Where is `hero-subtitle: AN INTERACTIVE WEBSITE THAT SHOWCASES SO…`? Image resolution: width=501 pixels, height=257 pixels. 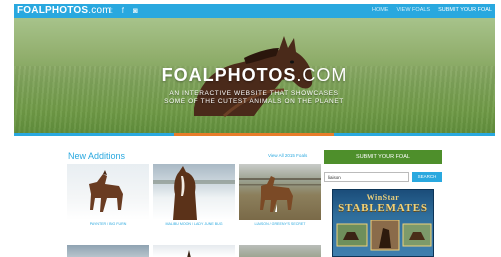 hero-subtitle: AN INTERACTIVE WEBSITE THAT SHOWCASES SO… is located at coordinates (254, 97).